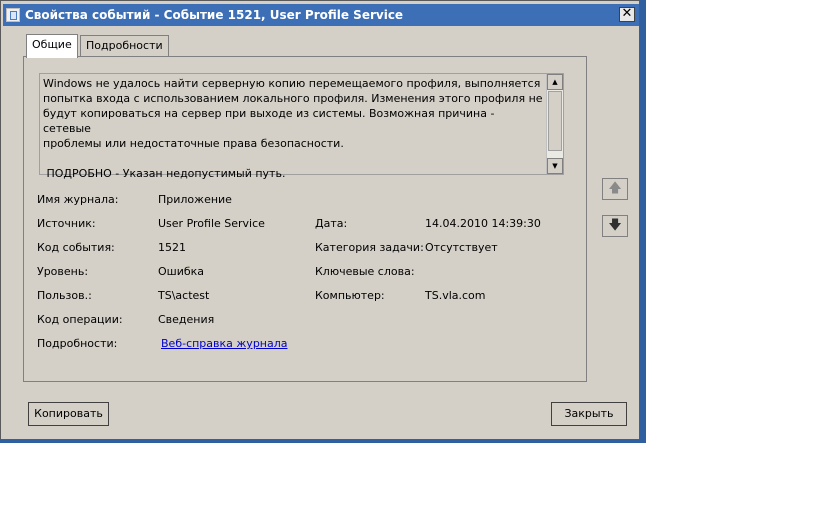 The height and width of the screenshot is (525, 840). Describe the element at coordinates (615, 189) in the screenshot. I see `previous-event-arrow-up-icon: 🡅` at that location.